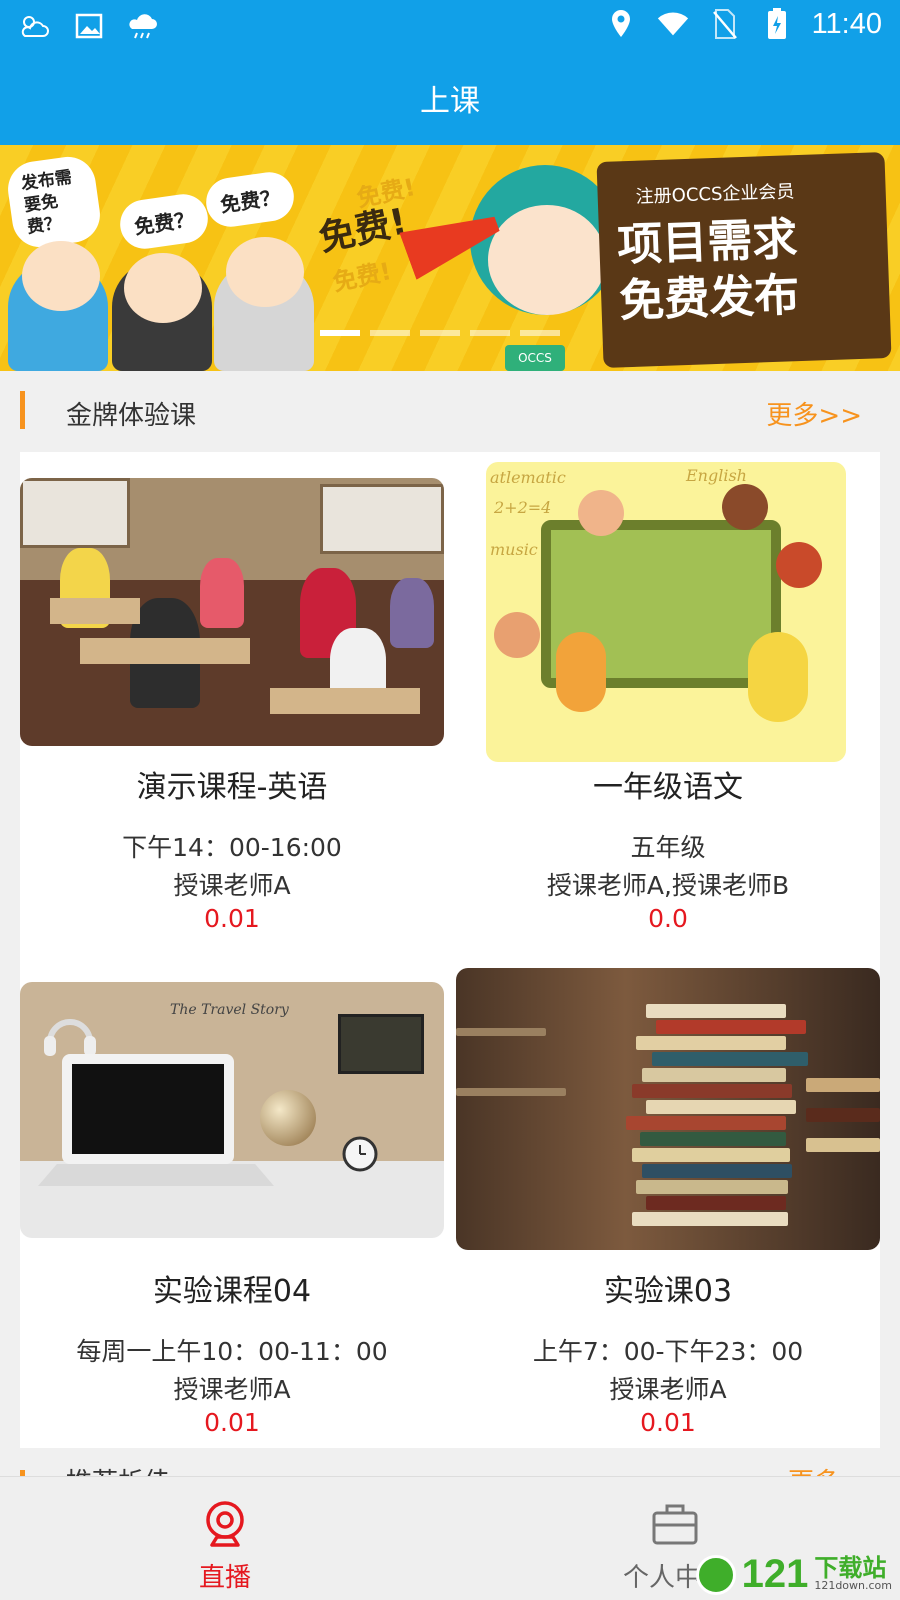 This screenshot has width=900, height=1600. What do you see at coordinates (35, 26) in the screenshot?
I see `weather-icon` at bounding box center [35, 26].